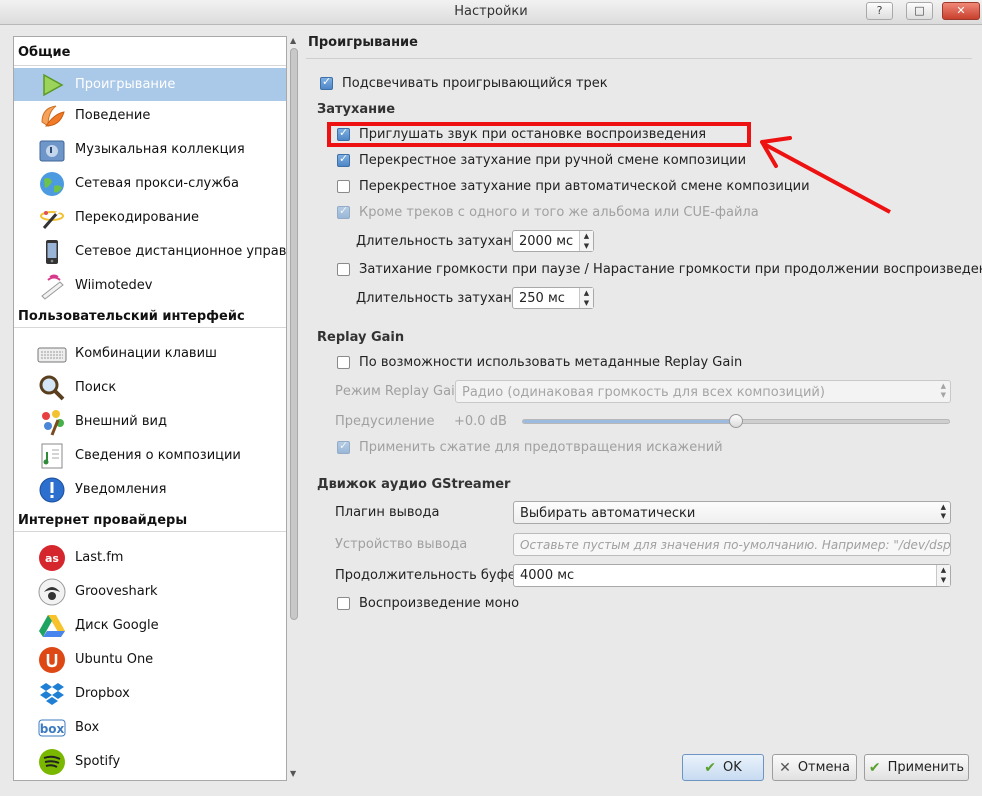 The image size is (982, 796). I want to click on sidebar-item-behaviour: Поведение, so click(150, 115).